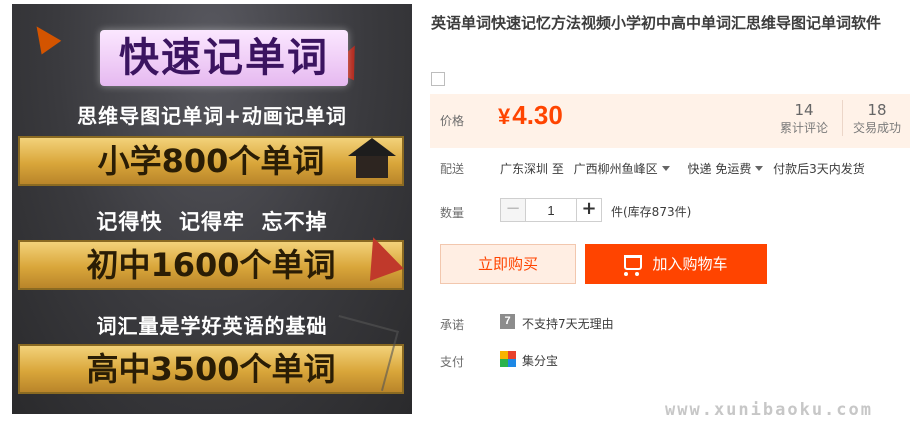 The image size is (918, 426). What do you see at coordinates (540, 361) in the screenshot?
I see `payment-method: 集分宝` at bounding box center [540, 361].